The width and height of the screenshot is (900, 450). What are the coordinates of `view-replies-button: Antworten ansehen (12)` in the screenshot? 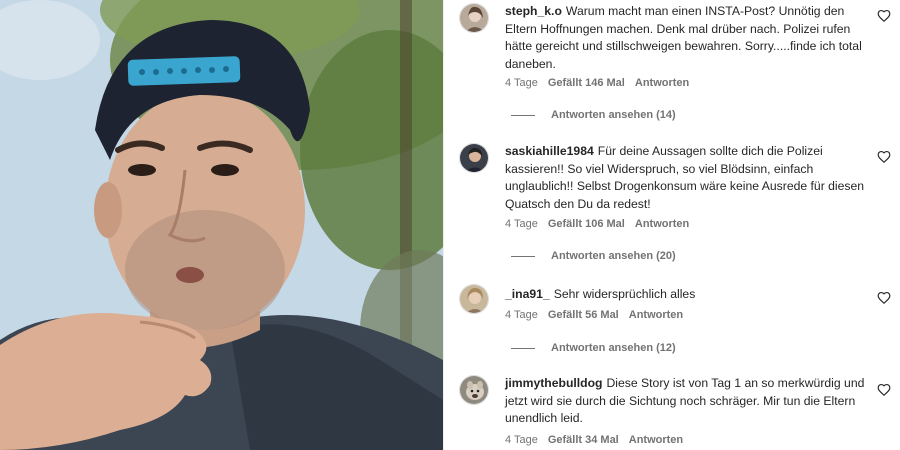 It's located at (593, 348).